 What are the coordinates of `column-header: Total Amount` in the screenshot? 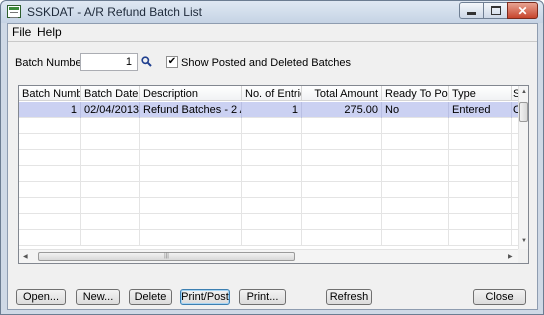 It's located at (342, 93).